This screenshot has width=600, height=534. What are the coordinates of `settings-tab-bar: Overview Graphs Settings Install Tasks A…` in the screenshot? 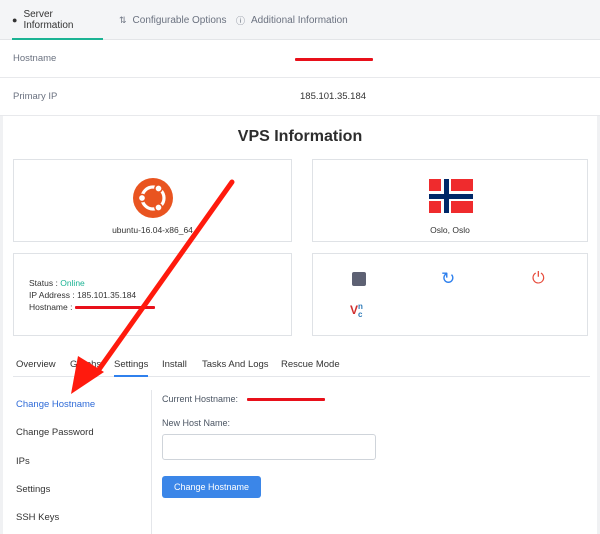 It's located at (301, 368).